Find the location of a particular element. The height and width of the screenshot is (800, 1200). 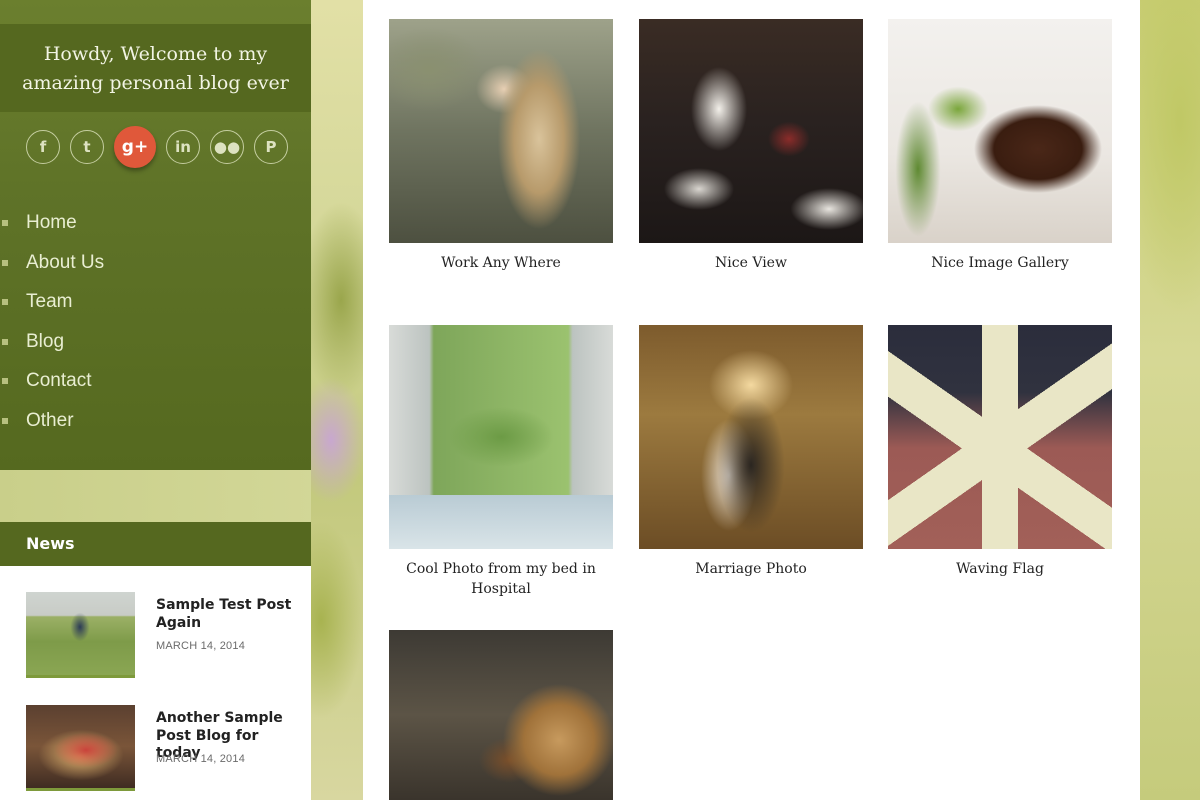

gallery-item: Nice View is located at coordinates (751, 146).